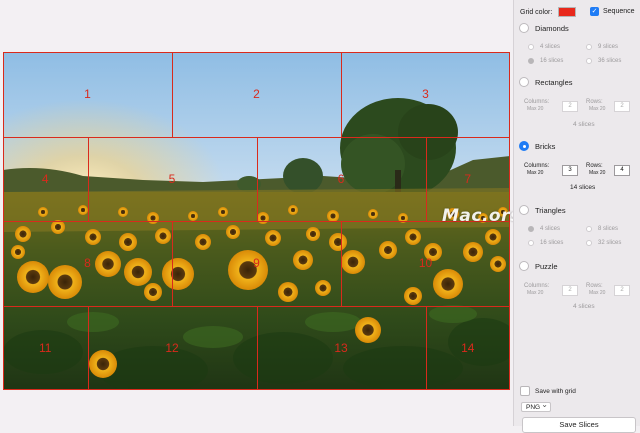 Image resolution: width=640 pixels, height=433 pixels. Describe the element at coordinates (579, 425) in the screenshot. I see `save-slices-button: Save Slices` at that location.